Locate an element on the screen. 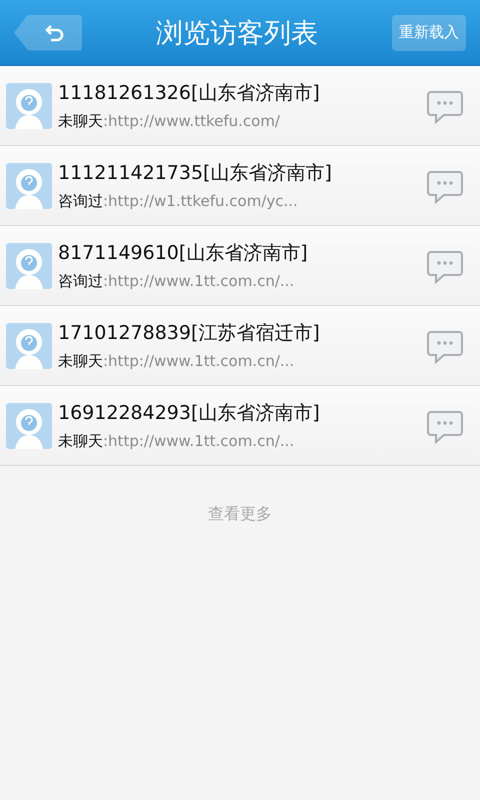 Image resolution: width=480 pixels, height=800 pixels. undo-icon is located at coordinates (55, 32).